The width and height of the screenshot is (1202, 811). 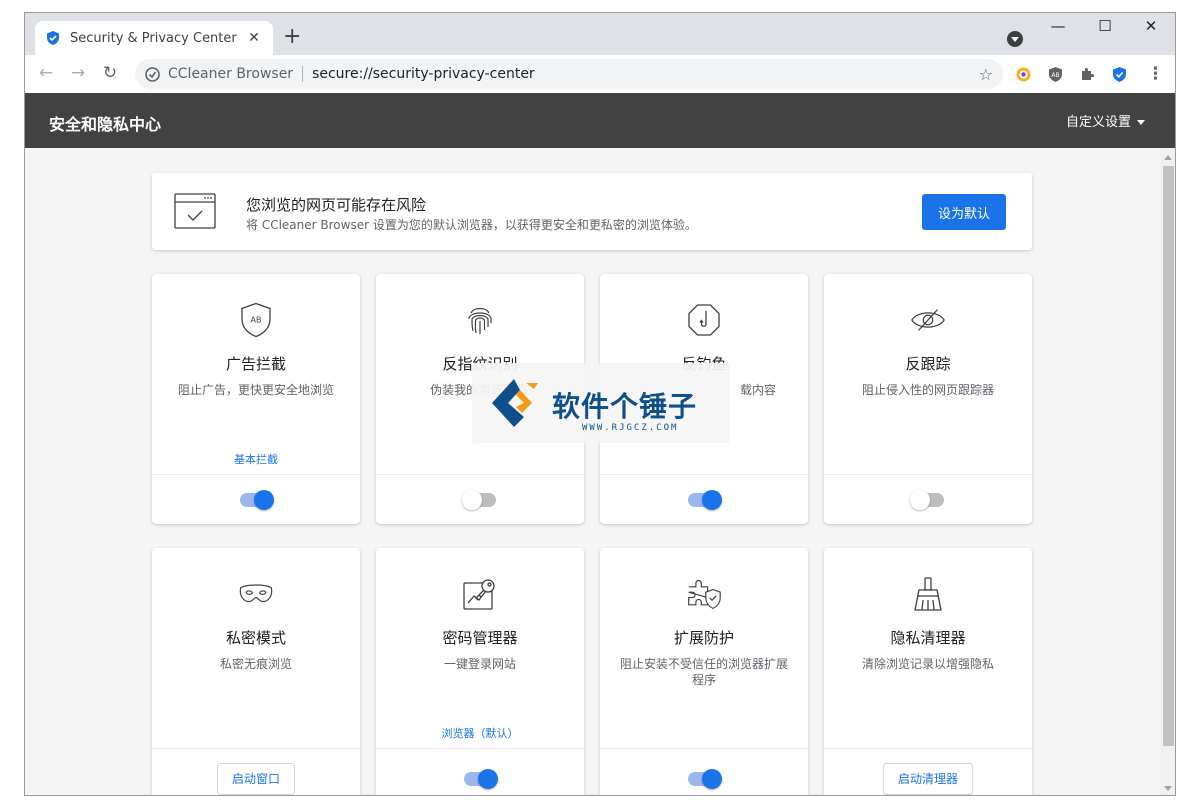 What do you see at coordinates (927, 390) in the screenshot?
I see `card-desc: 阻止侵入性的网页跟踪器` at bounding box center [927, 390].